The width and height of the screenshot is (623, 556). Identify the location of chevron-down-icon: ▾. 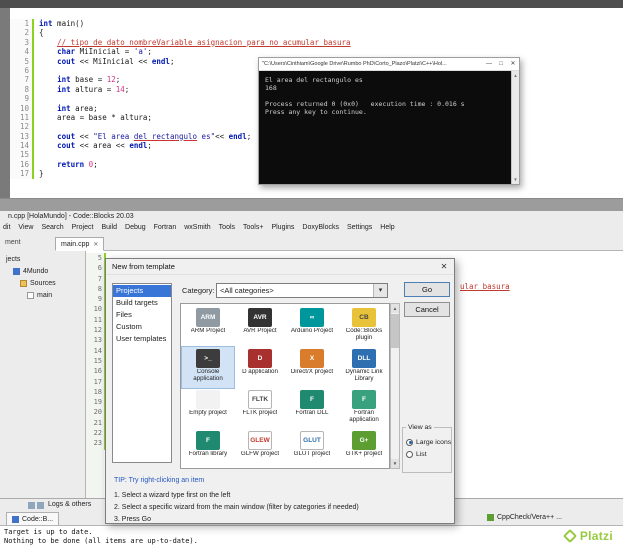
(380, 290).